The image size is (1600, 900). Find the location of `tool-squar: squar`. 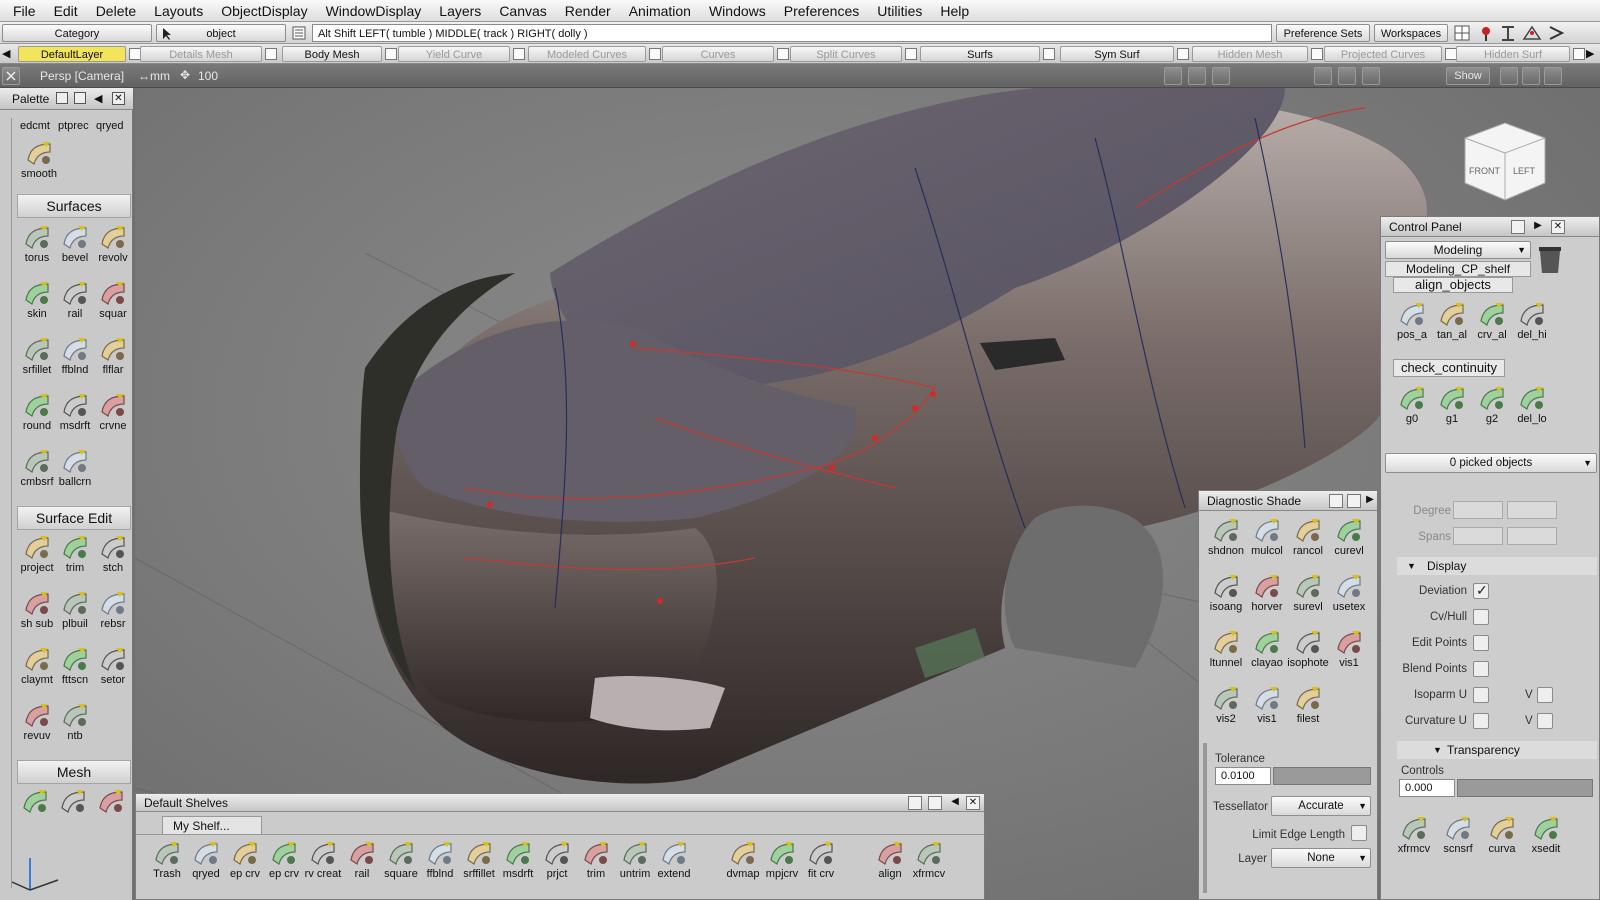

tool-squar: squar is located at coordinates (113, 299).